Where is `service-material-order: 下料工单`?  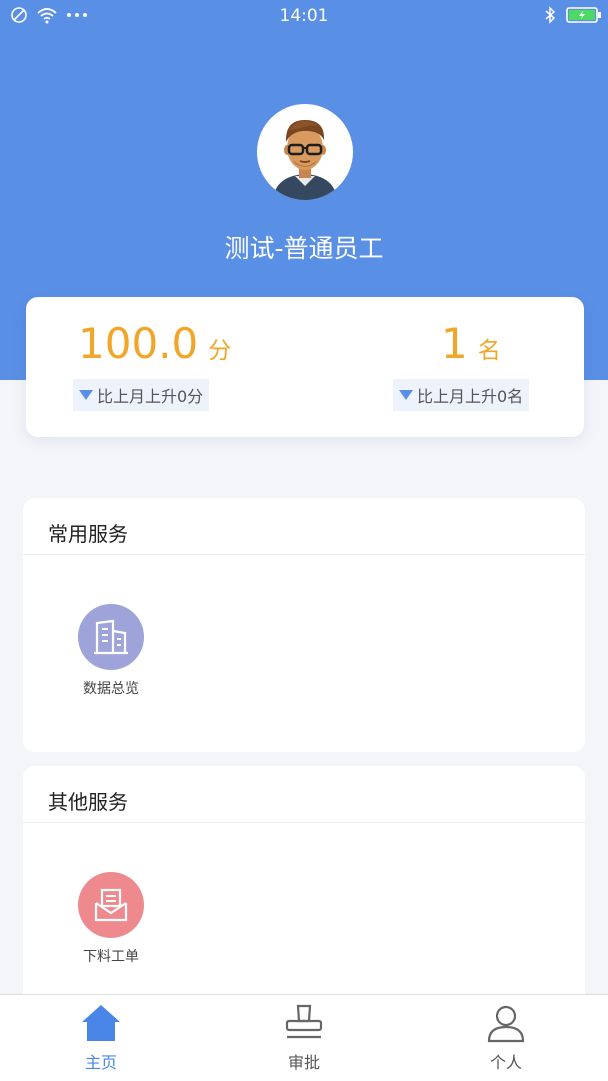
service-material-order: 下料工单 is located at coordinates (111, 919).